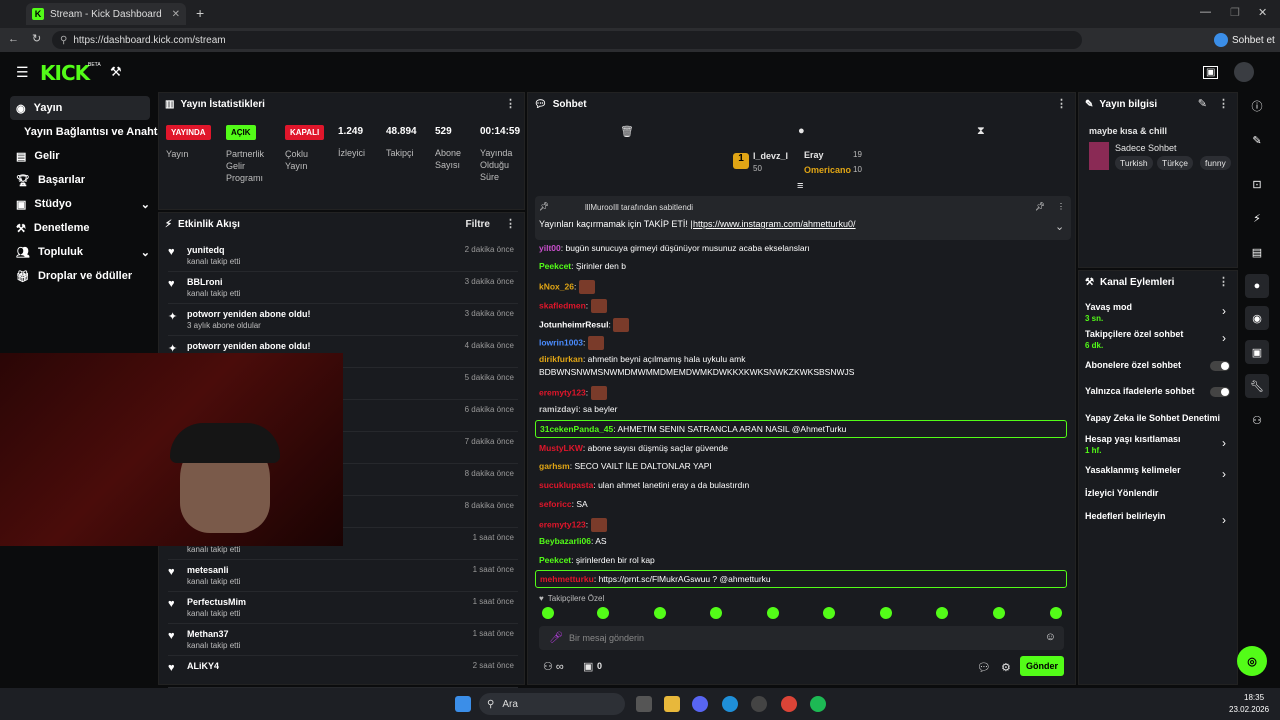  I want to click on expand-icon: ≡, so click(800, 186).